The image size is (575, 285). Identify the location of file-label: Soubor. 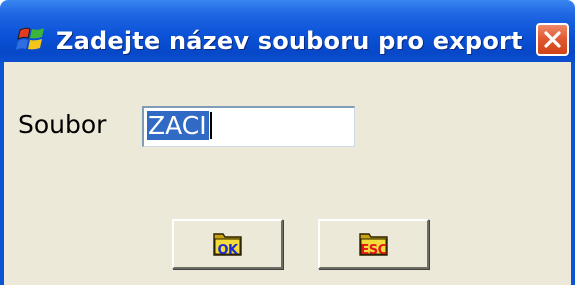
(62, 124).